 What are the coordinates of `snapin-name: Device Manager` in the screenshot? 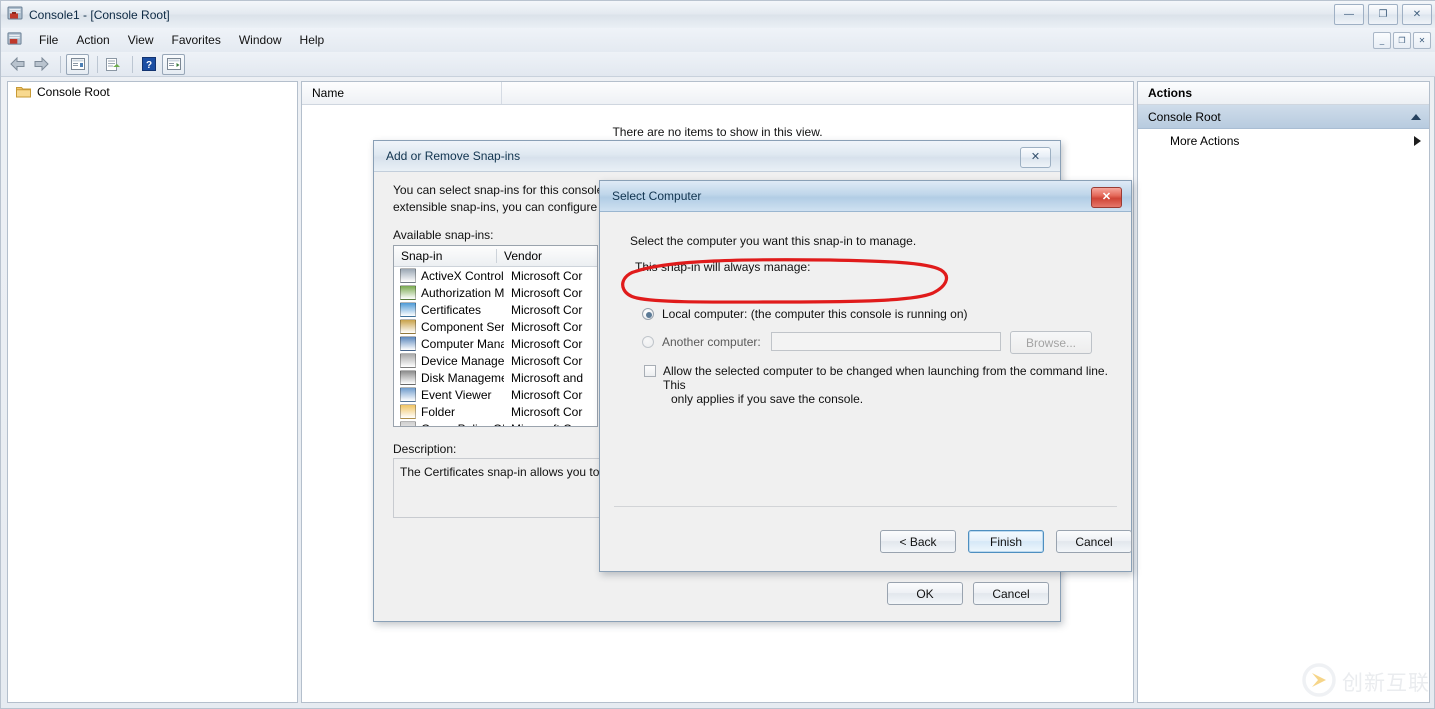 It's located at (462, 360).